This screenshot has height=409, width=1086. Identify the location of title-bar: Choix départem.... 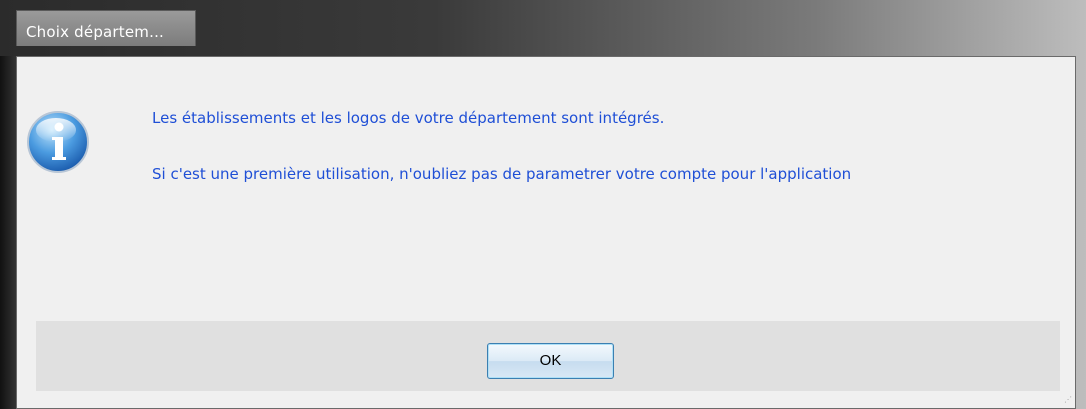
(543, 28).